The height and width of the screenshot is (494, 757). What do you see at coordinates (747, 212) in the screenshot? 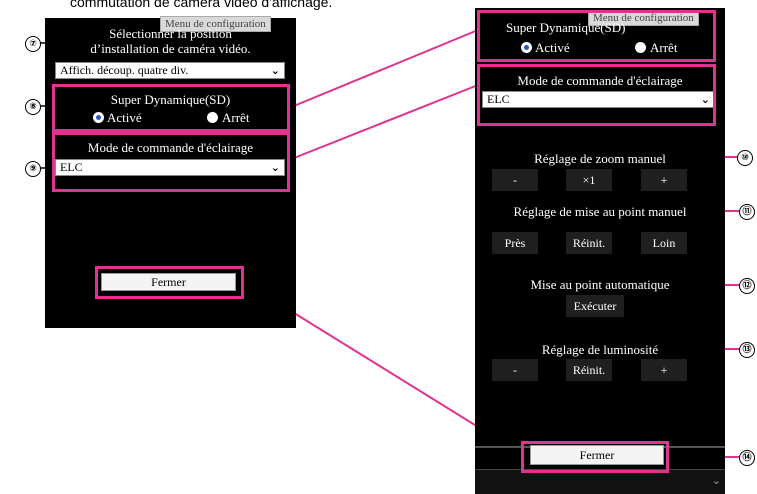
I see `callout-11: ⑪` at bounding box center [747, 212].